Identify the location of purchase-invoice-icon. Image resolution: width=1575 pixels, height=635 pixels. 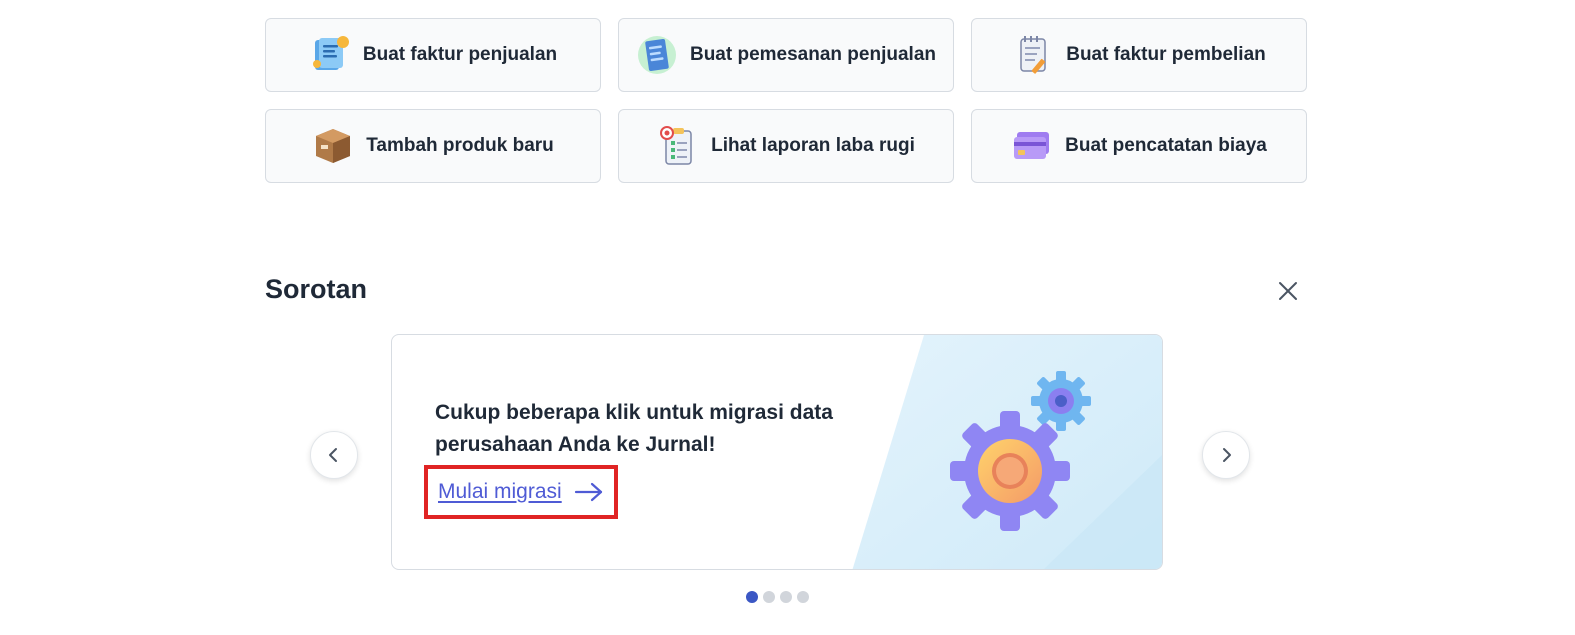
(1033, 55).